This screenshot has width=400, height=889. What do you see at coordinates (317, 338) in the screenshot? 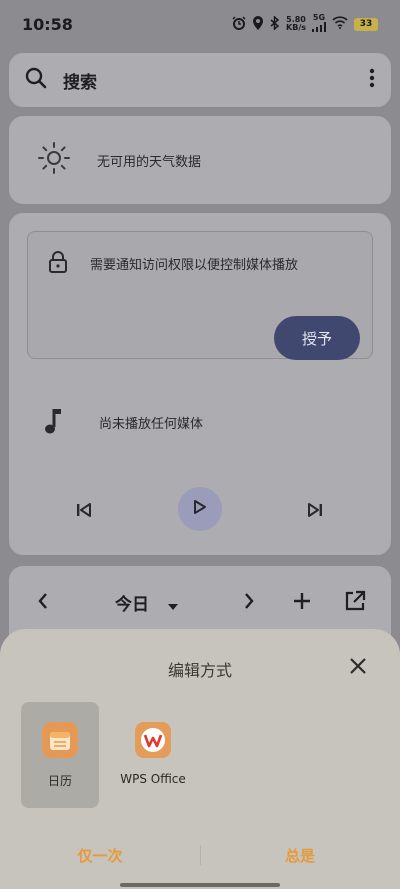
I see `grant-button: 授予` at bounding box center [317, 338].